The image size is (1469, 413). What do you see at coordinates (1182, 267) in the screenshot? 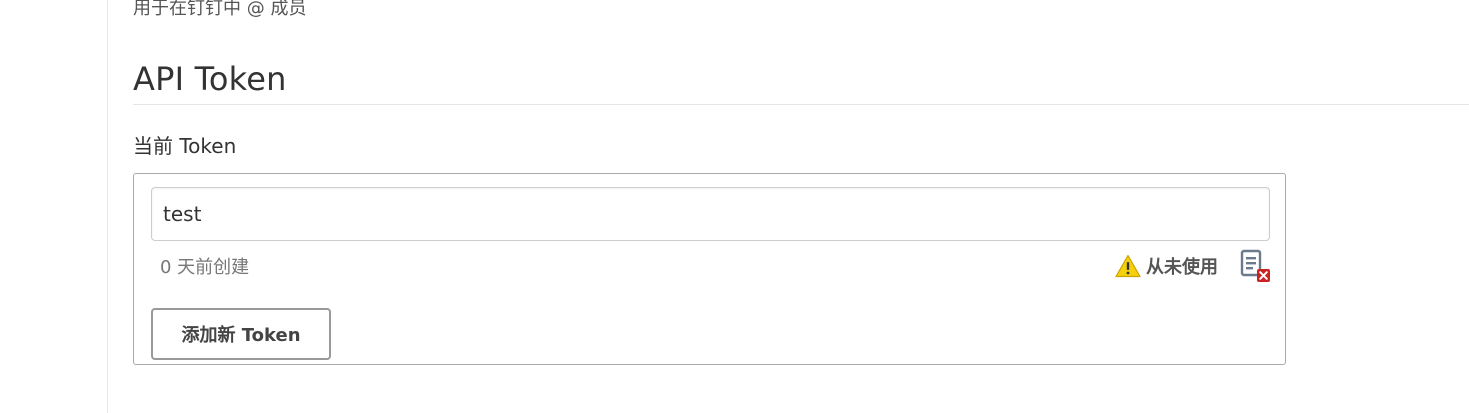
I see `usage-status-text: 从未使用` at bounding box center [1182, 267].